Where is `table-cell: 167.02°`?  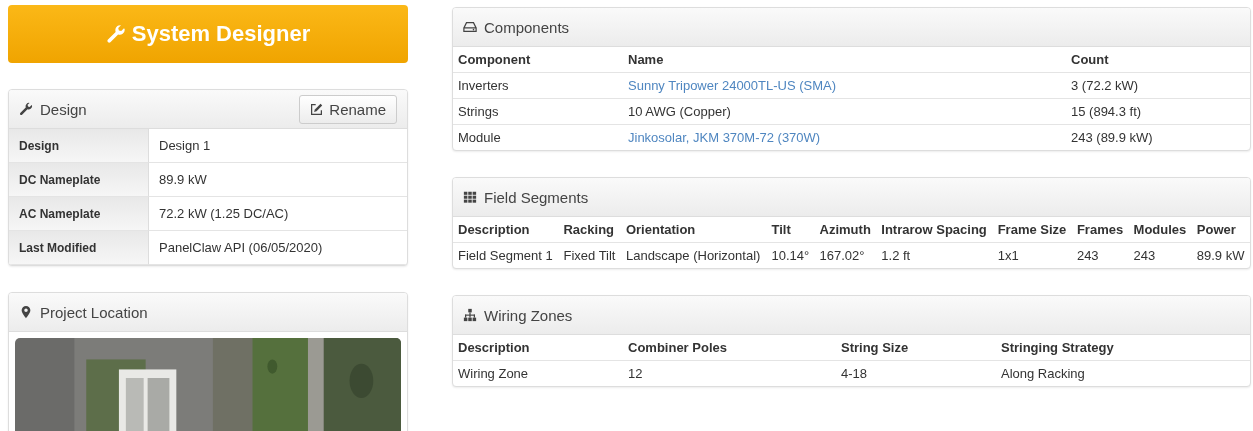 table-cell: 167.02° is located at coordinates (845, 255).